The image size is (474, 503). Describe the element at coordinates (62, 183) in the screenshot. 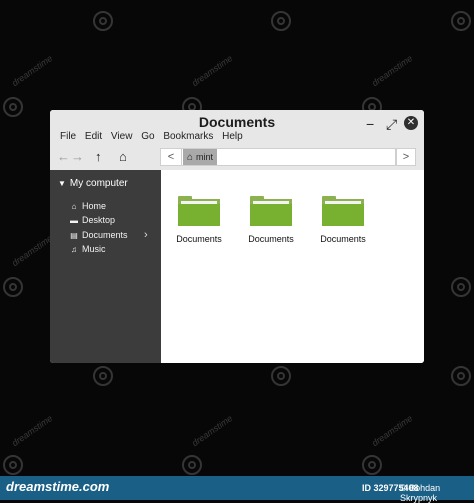

I see `chevron-down-icon: ▼` at that location.